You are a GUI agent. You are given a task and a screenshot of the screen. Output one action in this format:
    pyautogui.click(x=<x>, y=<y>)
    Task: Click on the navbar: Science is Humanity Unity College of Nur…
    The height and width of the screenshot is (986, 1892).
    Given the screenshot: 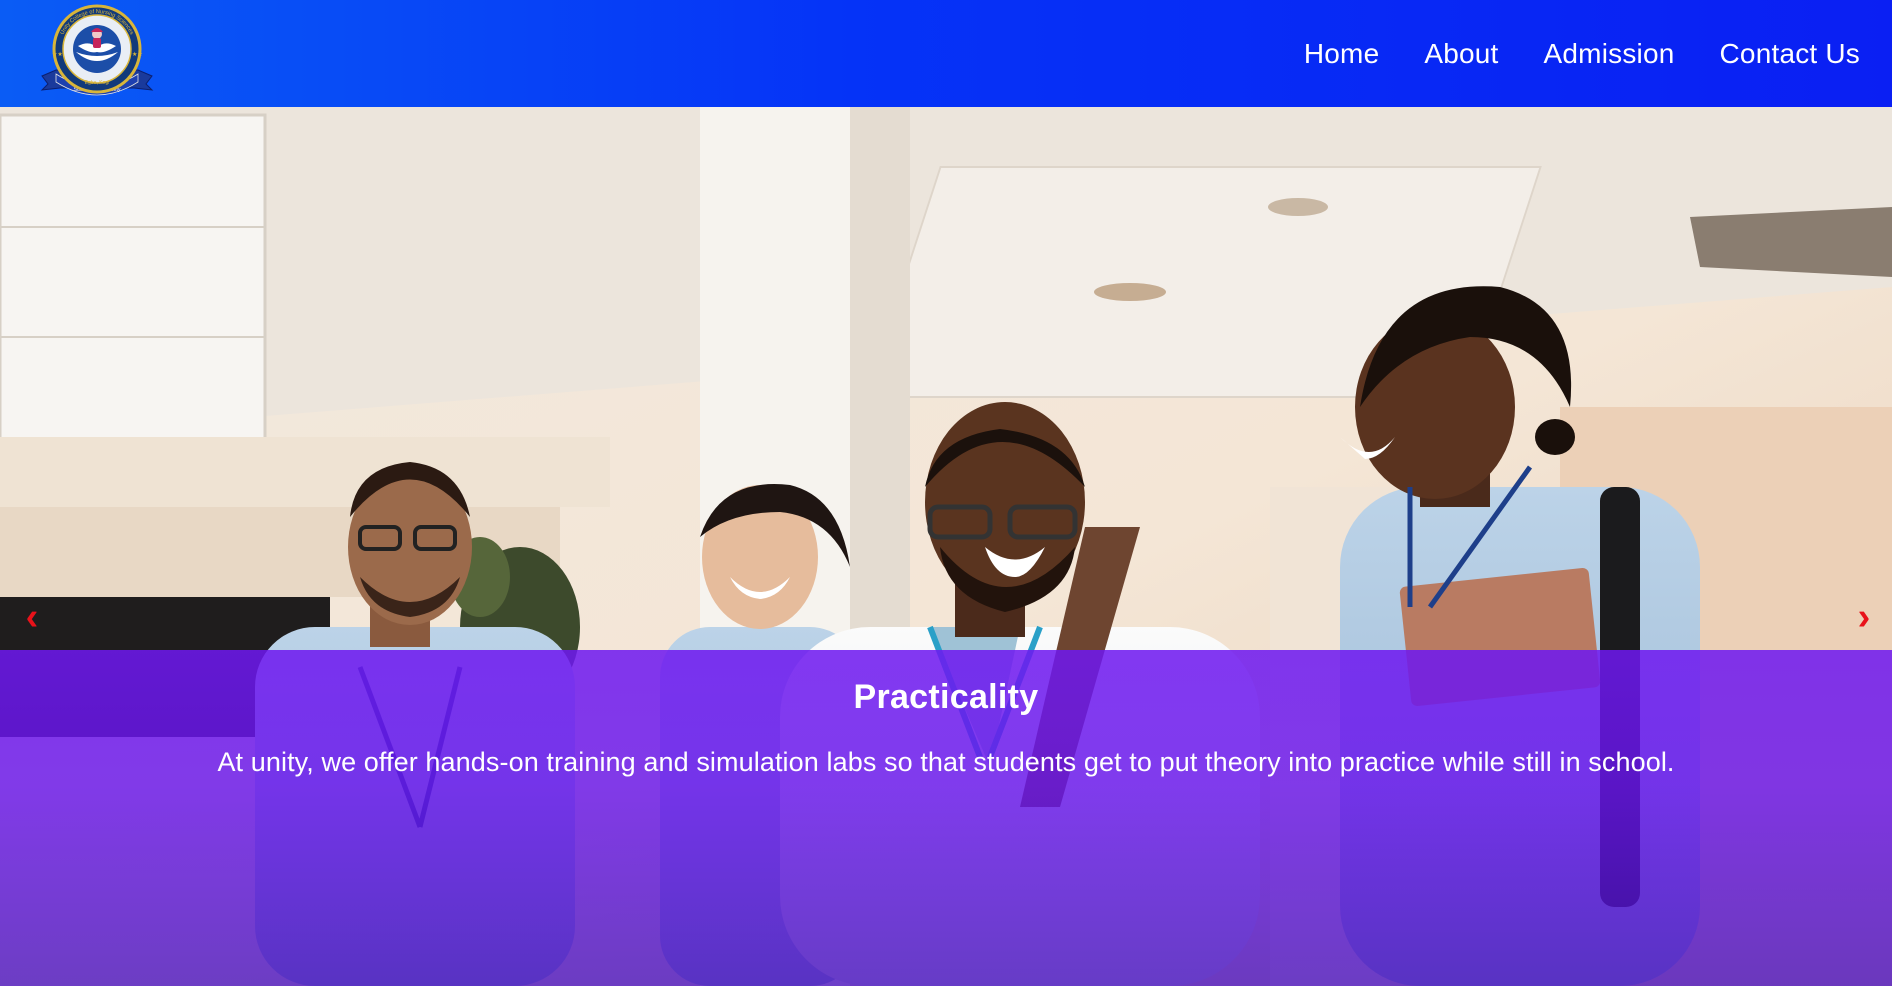 What is the action you would take?
    pyautogui.click(x=946, y=53)
    